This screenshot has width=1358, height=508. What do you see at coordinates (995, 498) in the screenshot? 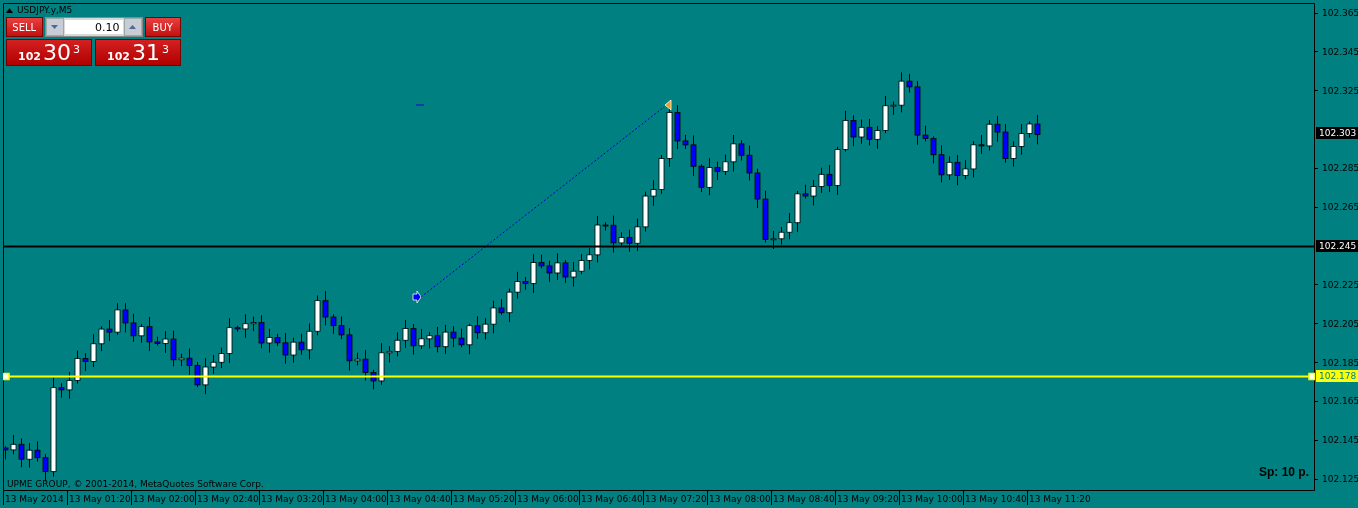
I see `time-label: 13 May 10:40` at bounding box center [995, 498].